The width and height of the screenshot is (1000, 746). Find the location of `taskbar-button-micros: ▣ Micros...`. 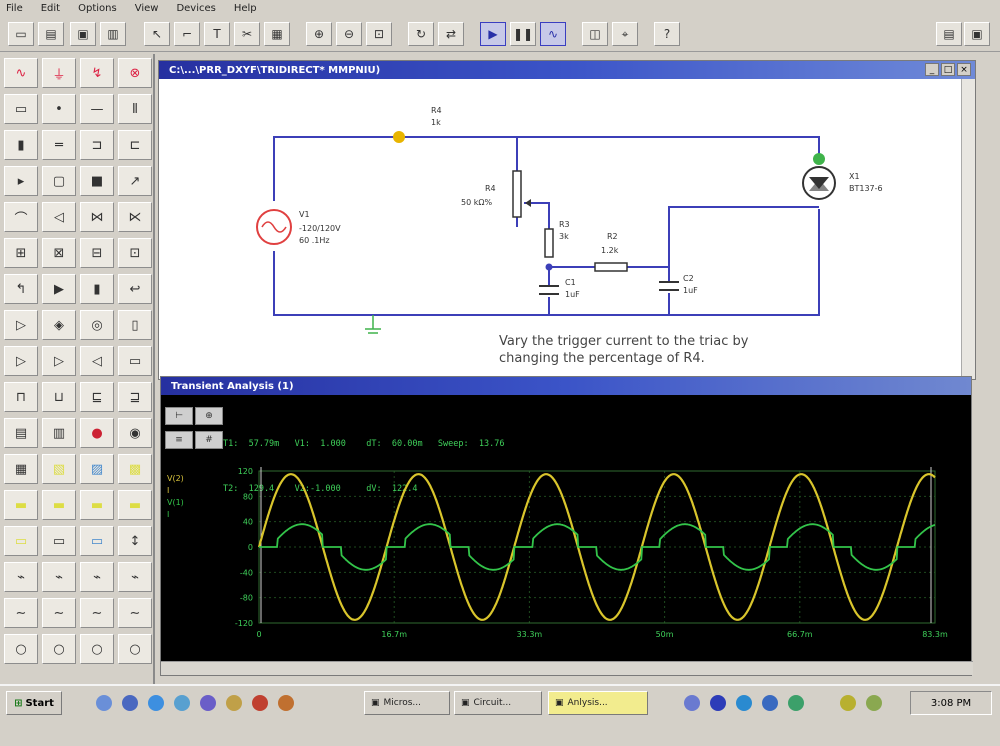

taskbar-button-micros: ▣ Micros... is located at coordinates (407, 703).